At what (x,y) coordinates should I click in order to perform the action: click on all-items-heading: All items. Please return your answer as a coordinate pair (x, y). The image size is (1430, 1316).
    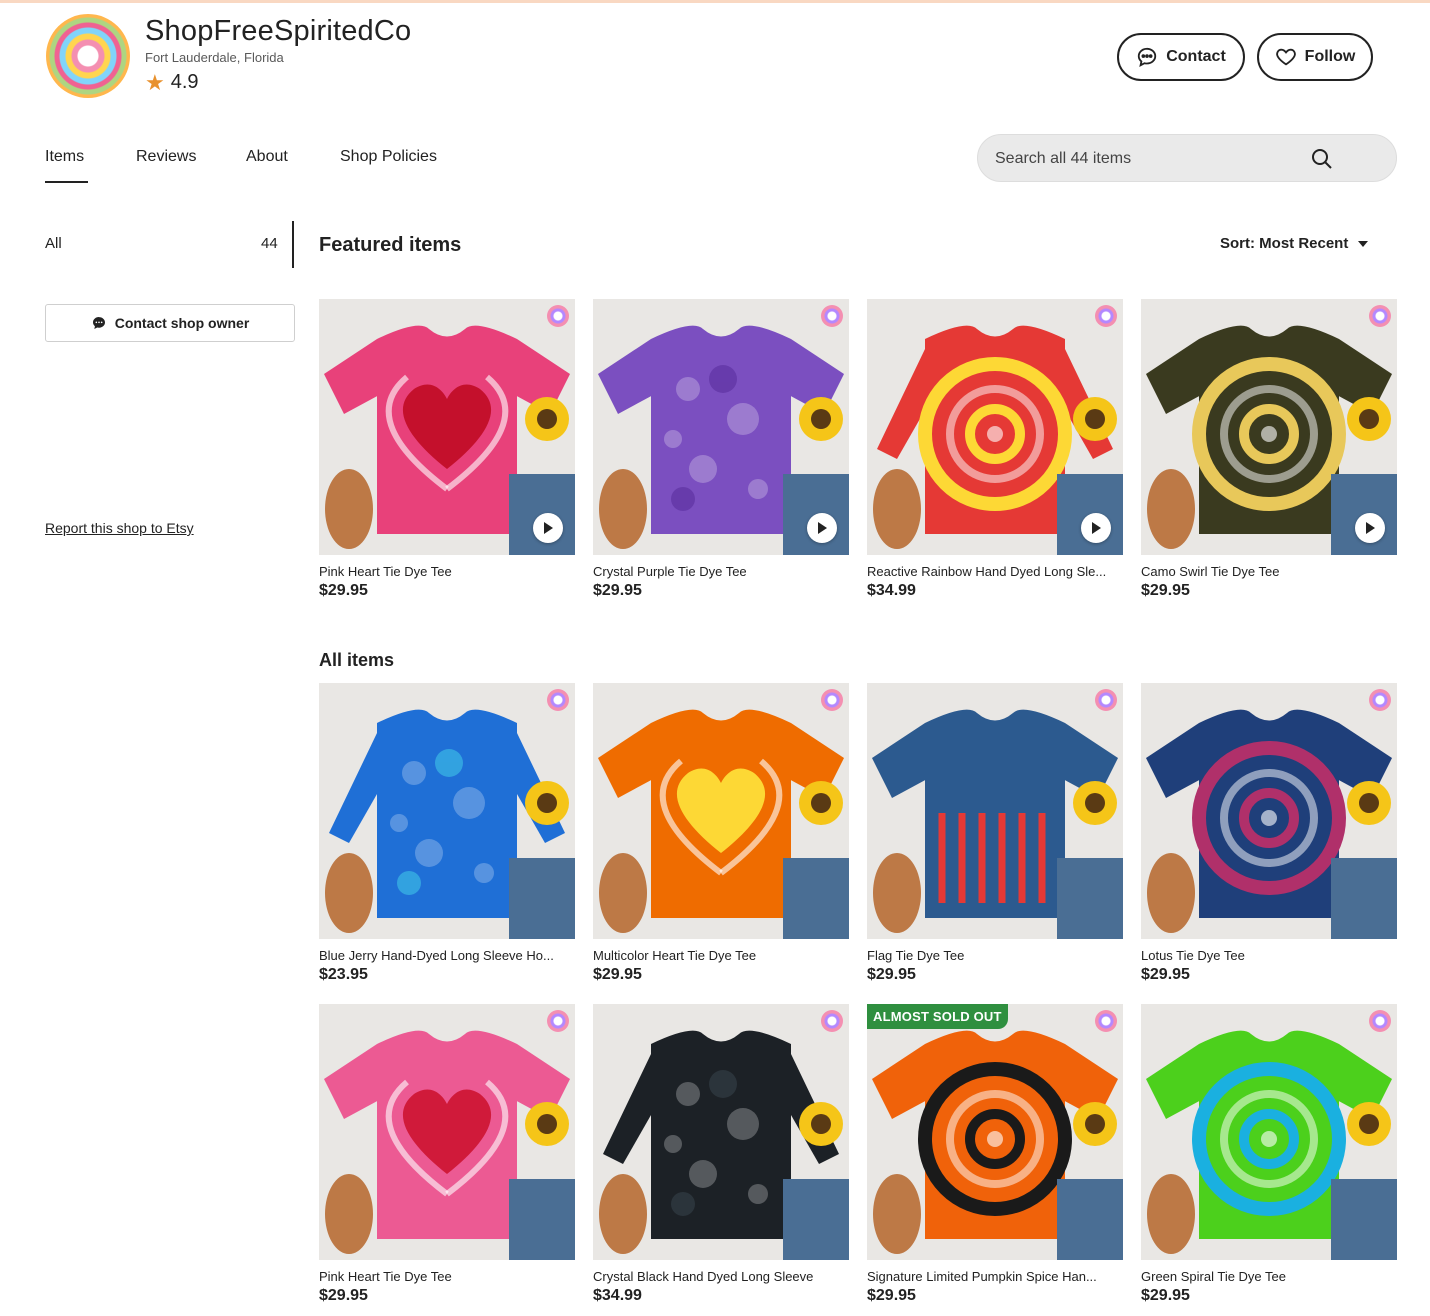
    Looking at the image, I should click on (357, 660).